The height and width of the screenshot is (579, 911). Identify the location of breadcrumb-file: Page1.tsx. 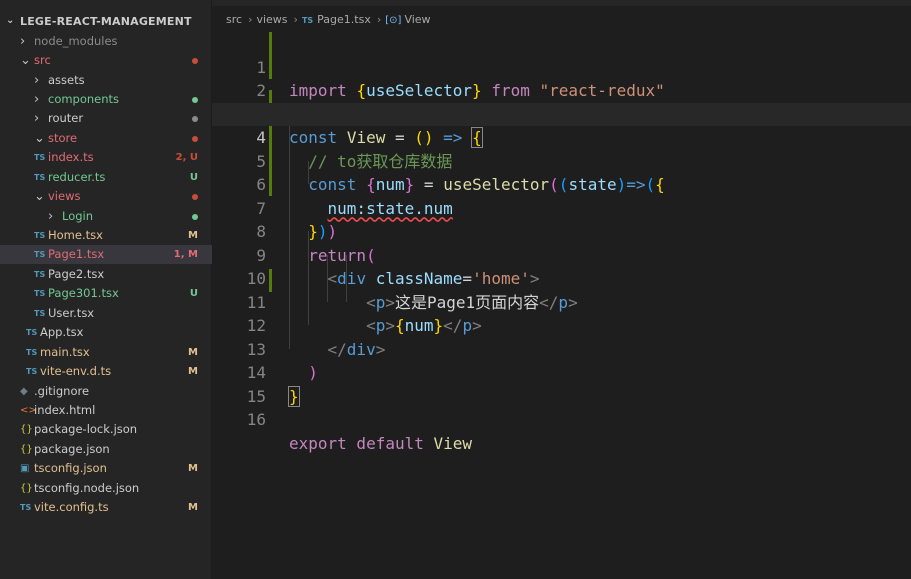
(344, 19).